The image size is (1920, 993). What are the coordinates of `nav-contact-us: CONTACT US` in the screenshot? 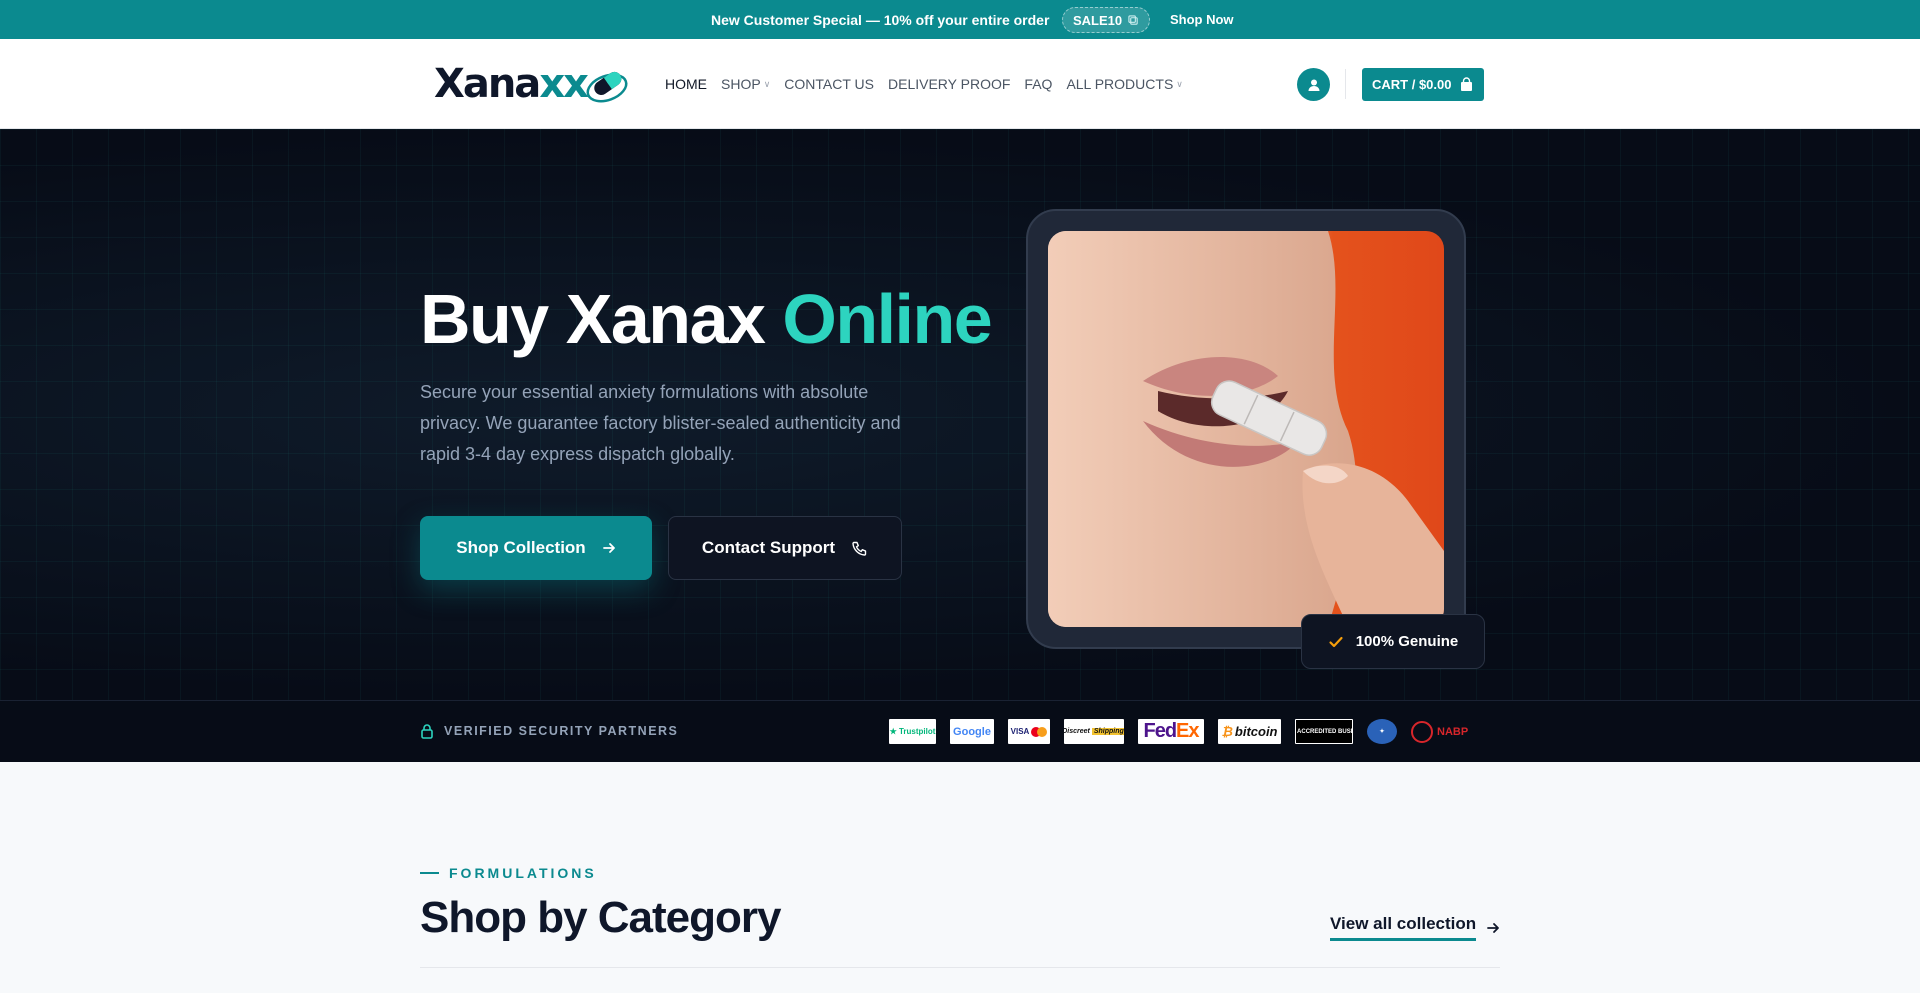 It's located at (829, 84).